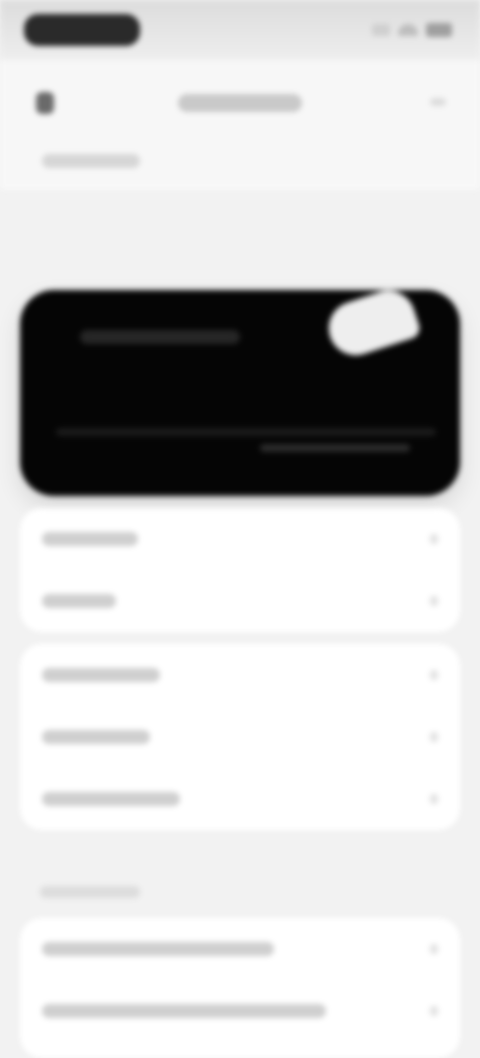  I want to click on back-arrow-icon, so click(45, 103).